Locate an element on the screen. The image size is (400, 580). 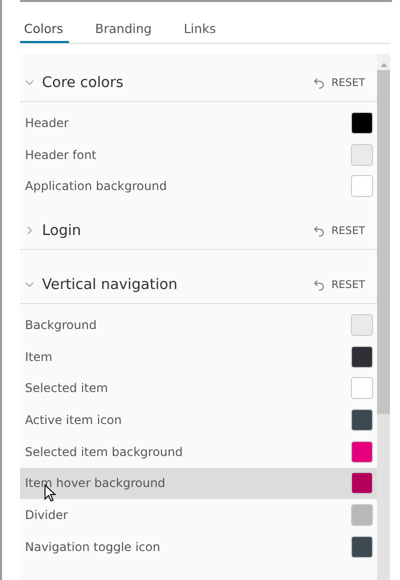
color-label: Navigation toggle icon is located at coordinates (93, 547).